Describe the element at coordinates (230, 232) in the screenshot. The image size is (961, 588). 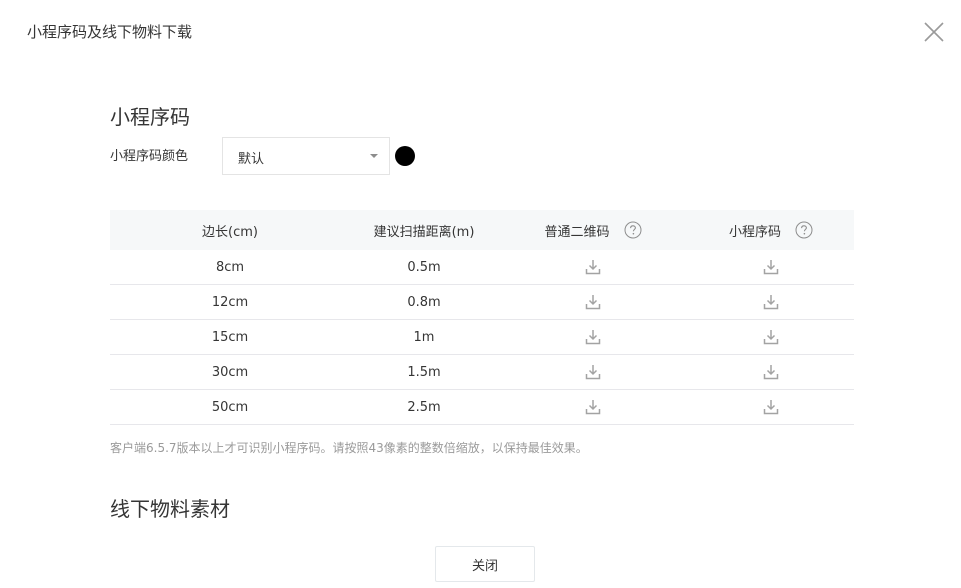
I see `header-side-length: 边长(cm)` at that location.